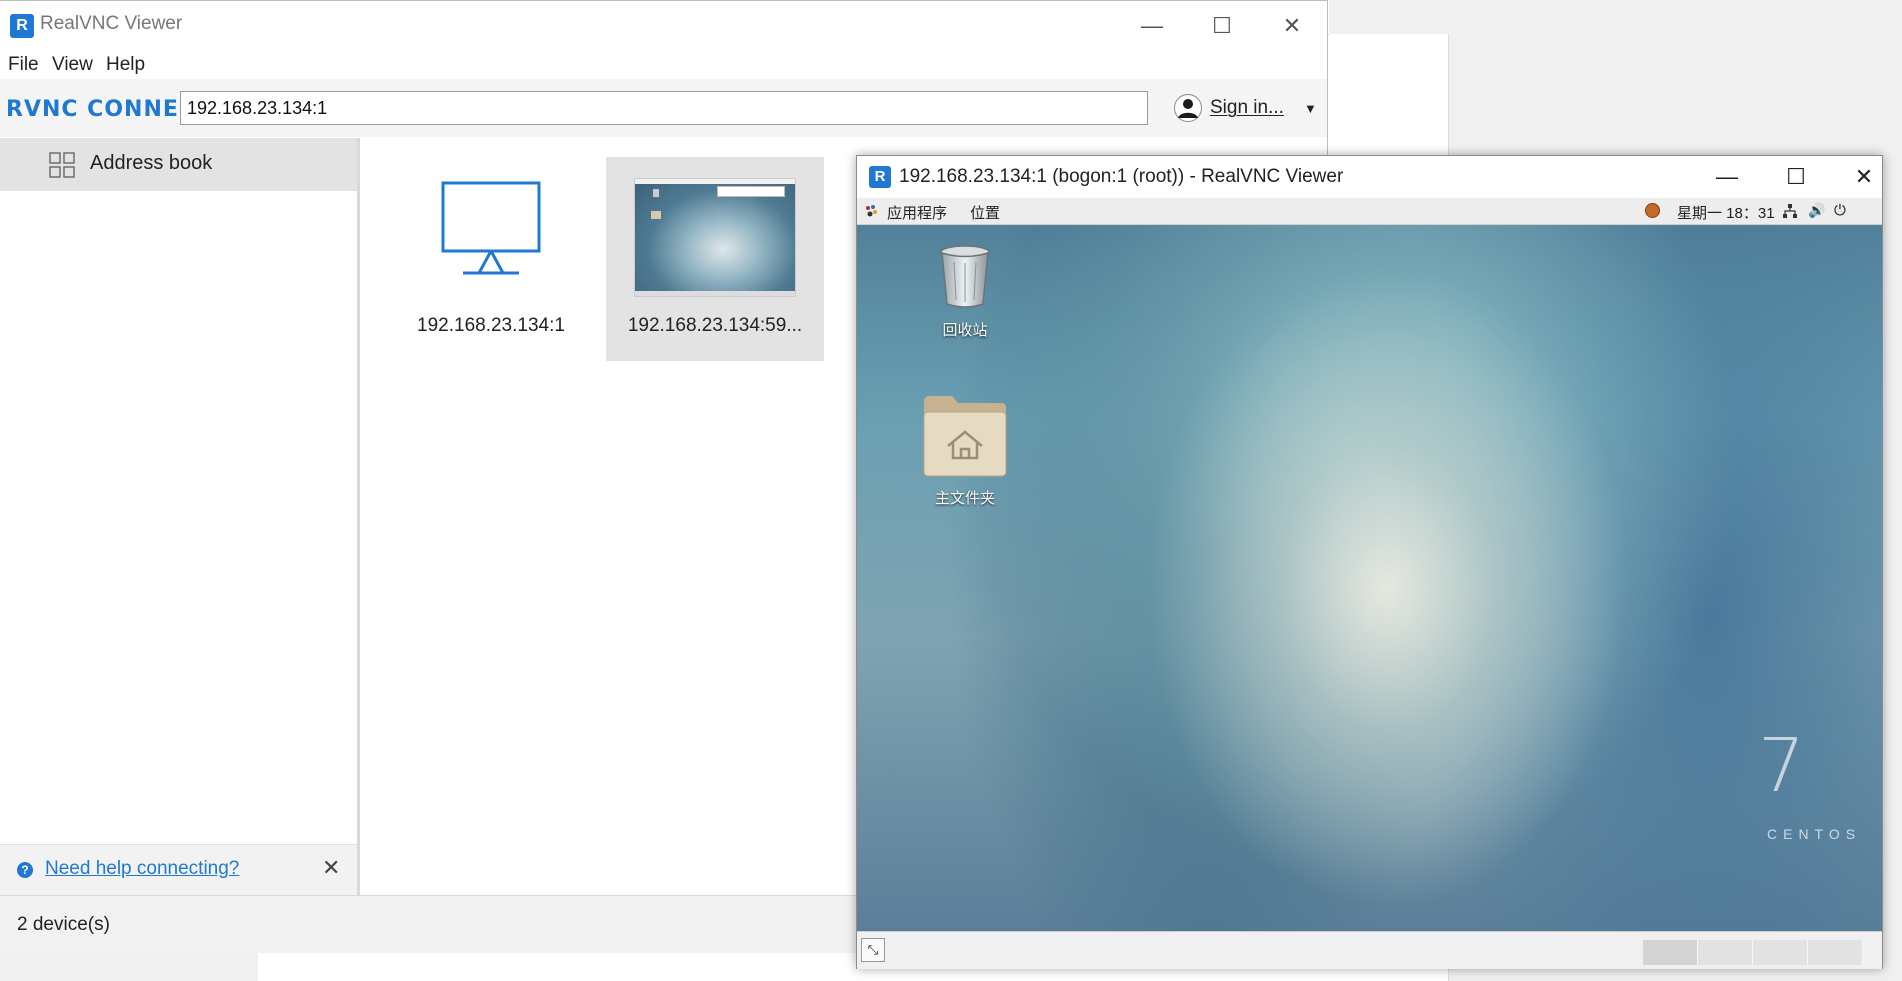  I want to click on title-bar: R RealVNC Viewer — ☐ ✕, so click(663, 26).